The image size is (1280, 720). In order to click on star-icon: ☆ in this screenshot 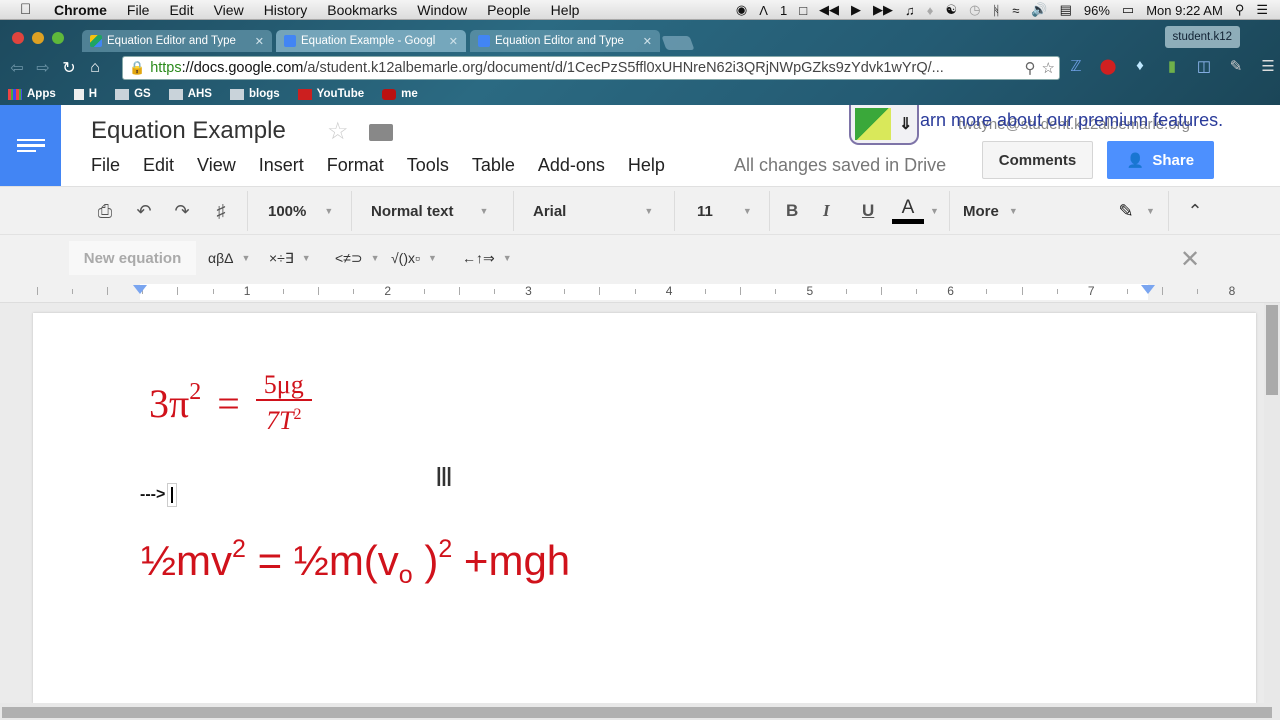, I will do `click(338, 131)`.